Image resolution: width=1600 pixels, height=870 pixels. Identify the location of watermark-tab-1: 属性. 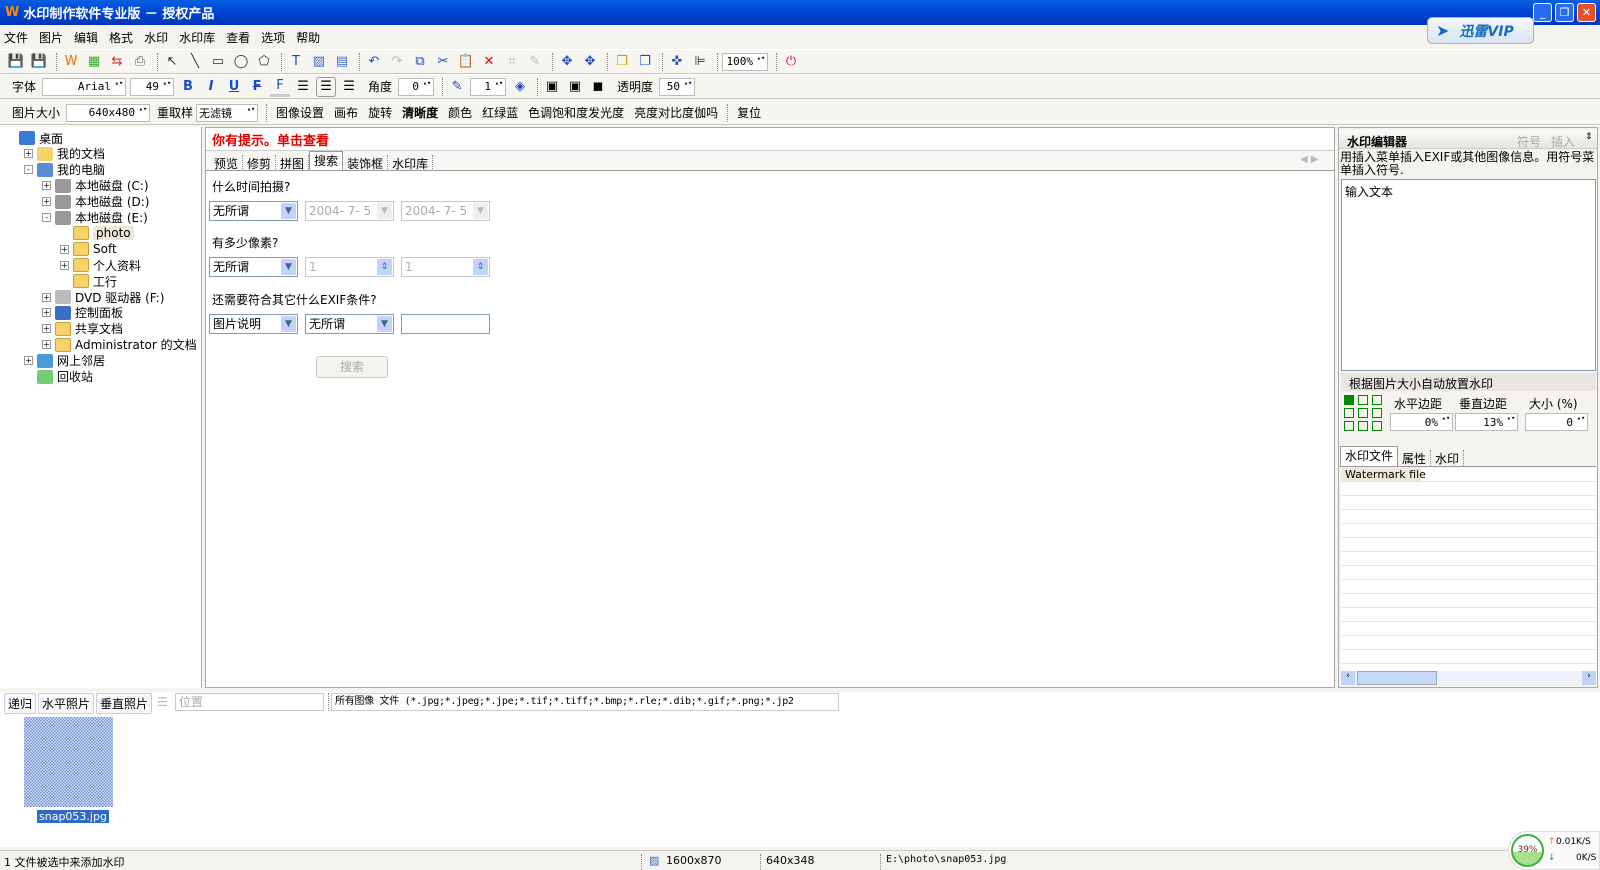
(1415, 458).